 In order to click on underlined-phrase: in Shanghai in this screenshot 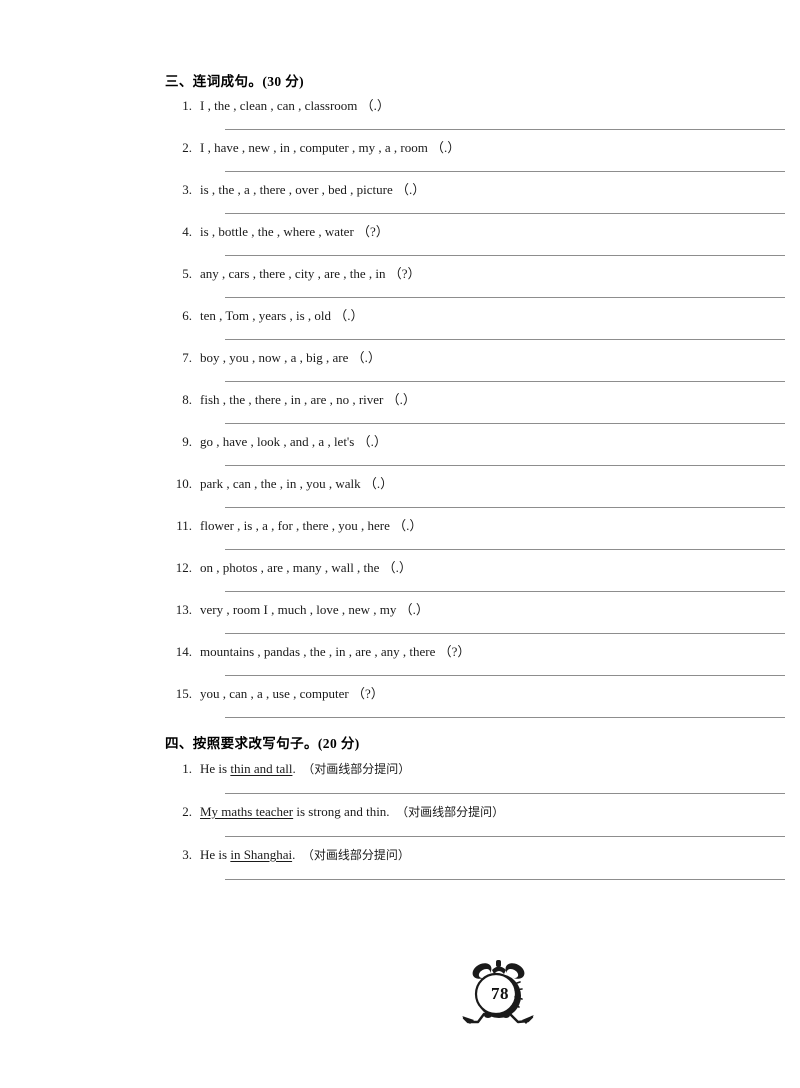, I will do `click(261, 854)`.